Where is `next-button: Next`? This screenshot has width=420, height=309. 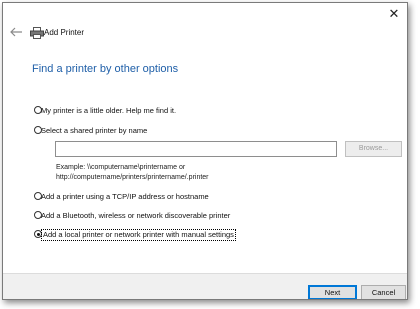
next-button: Next is located at coordinates (332, 292).